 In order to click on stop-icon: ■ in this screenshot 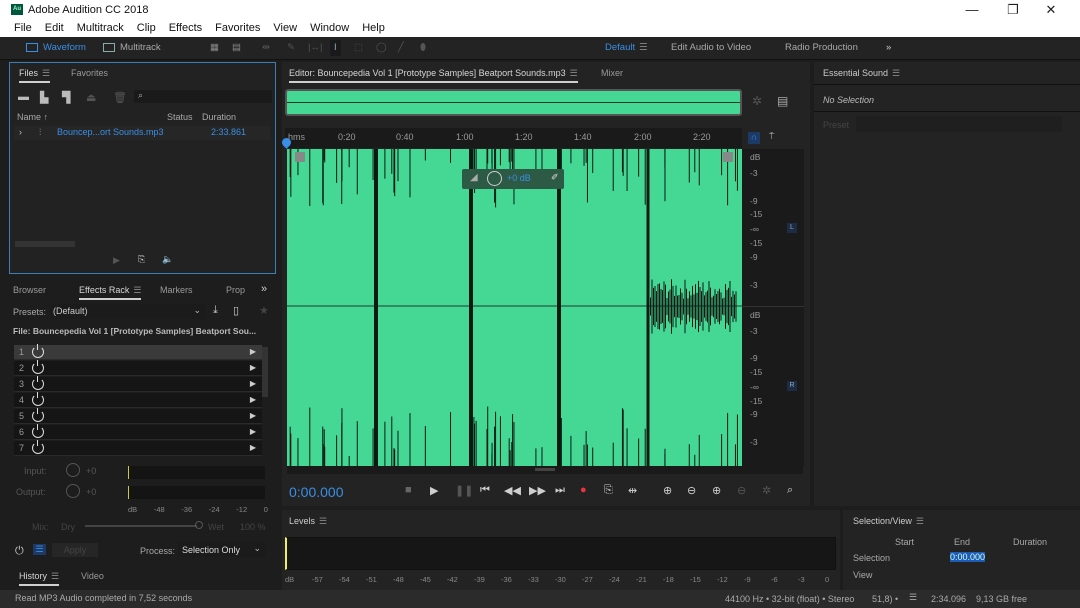, I will do `click(408, 490)`.